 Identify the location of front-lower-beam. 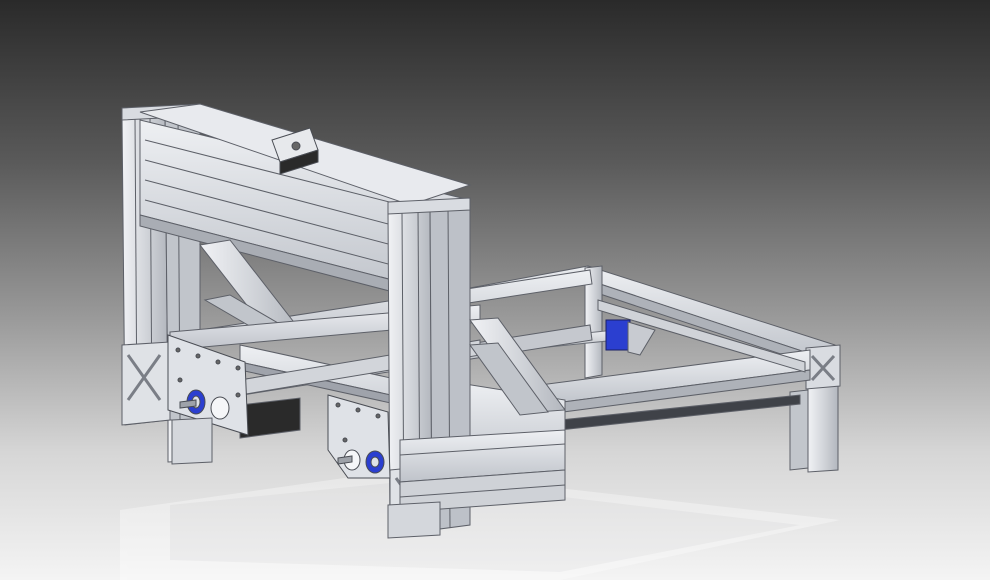
(482, 471).